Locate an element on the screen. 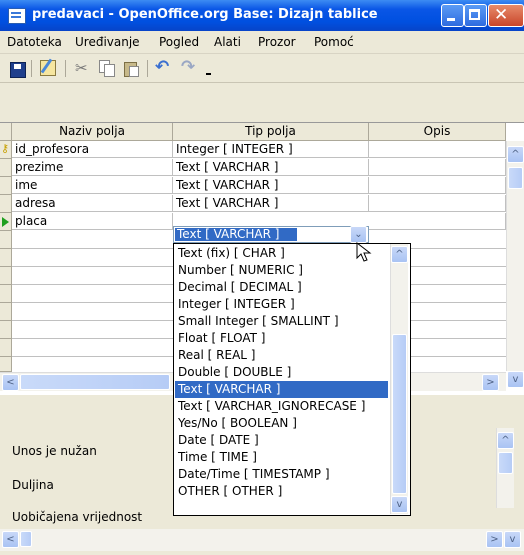 The height and width of the screenshot is (555, 524). menu-uredivanje: Uređivanje is located at coordinates (107, 42).